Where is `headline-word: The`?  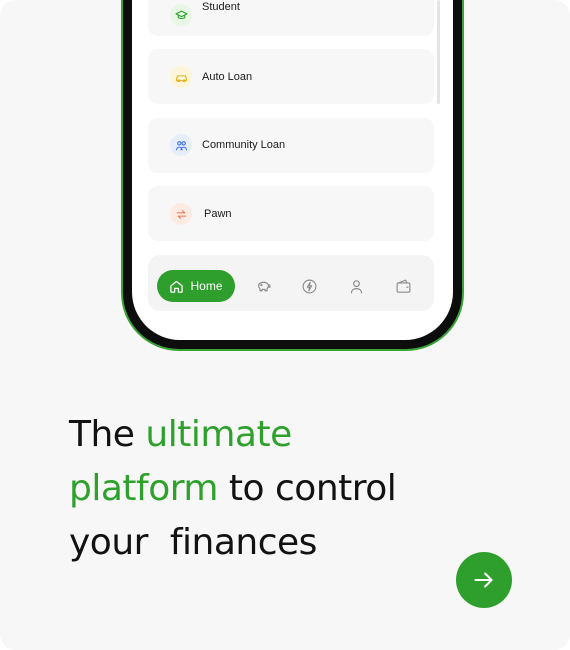
headline-word: The is located at coordinates (102, 434).